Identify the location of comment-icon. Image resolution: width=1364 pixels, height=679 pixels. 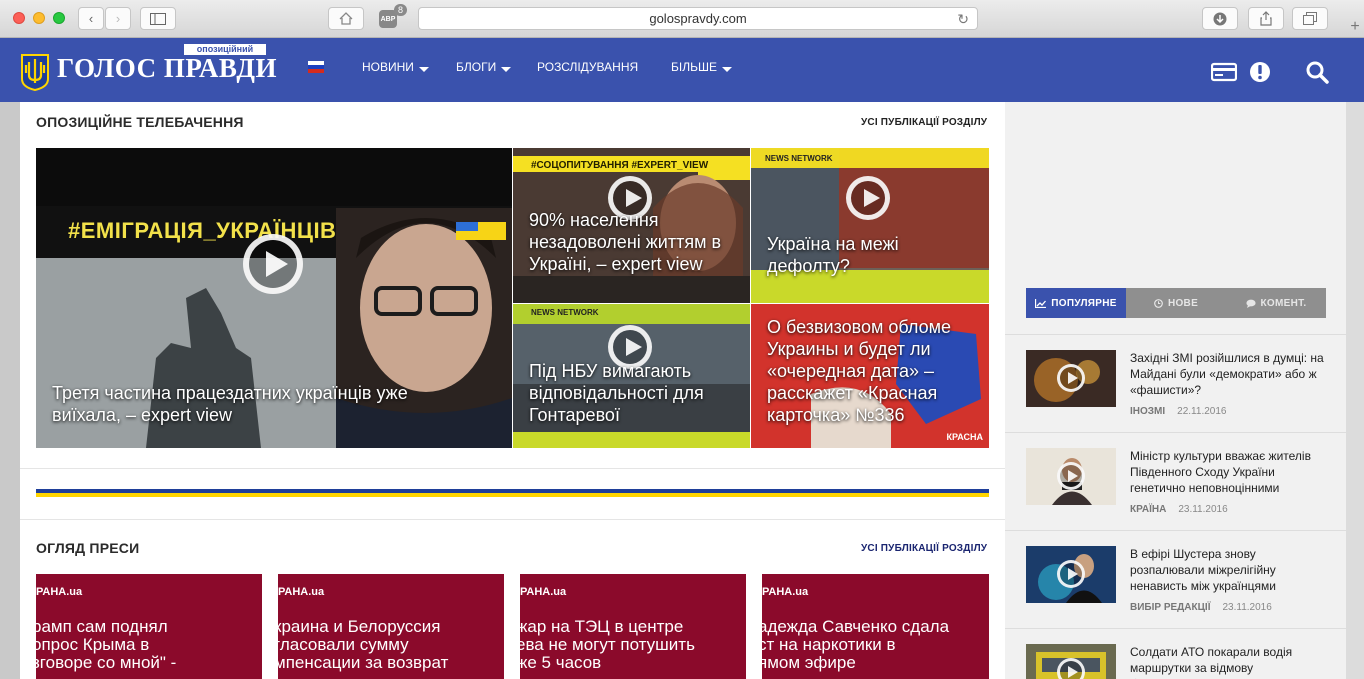
(1250, 303).